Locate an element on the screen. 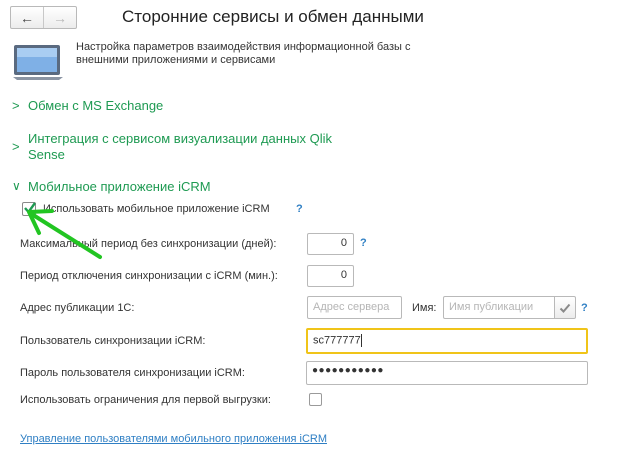  navigation-buttons: ← → is located at coordinates (43, 17).